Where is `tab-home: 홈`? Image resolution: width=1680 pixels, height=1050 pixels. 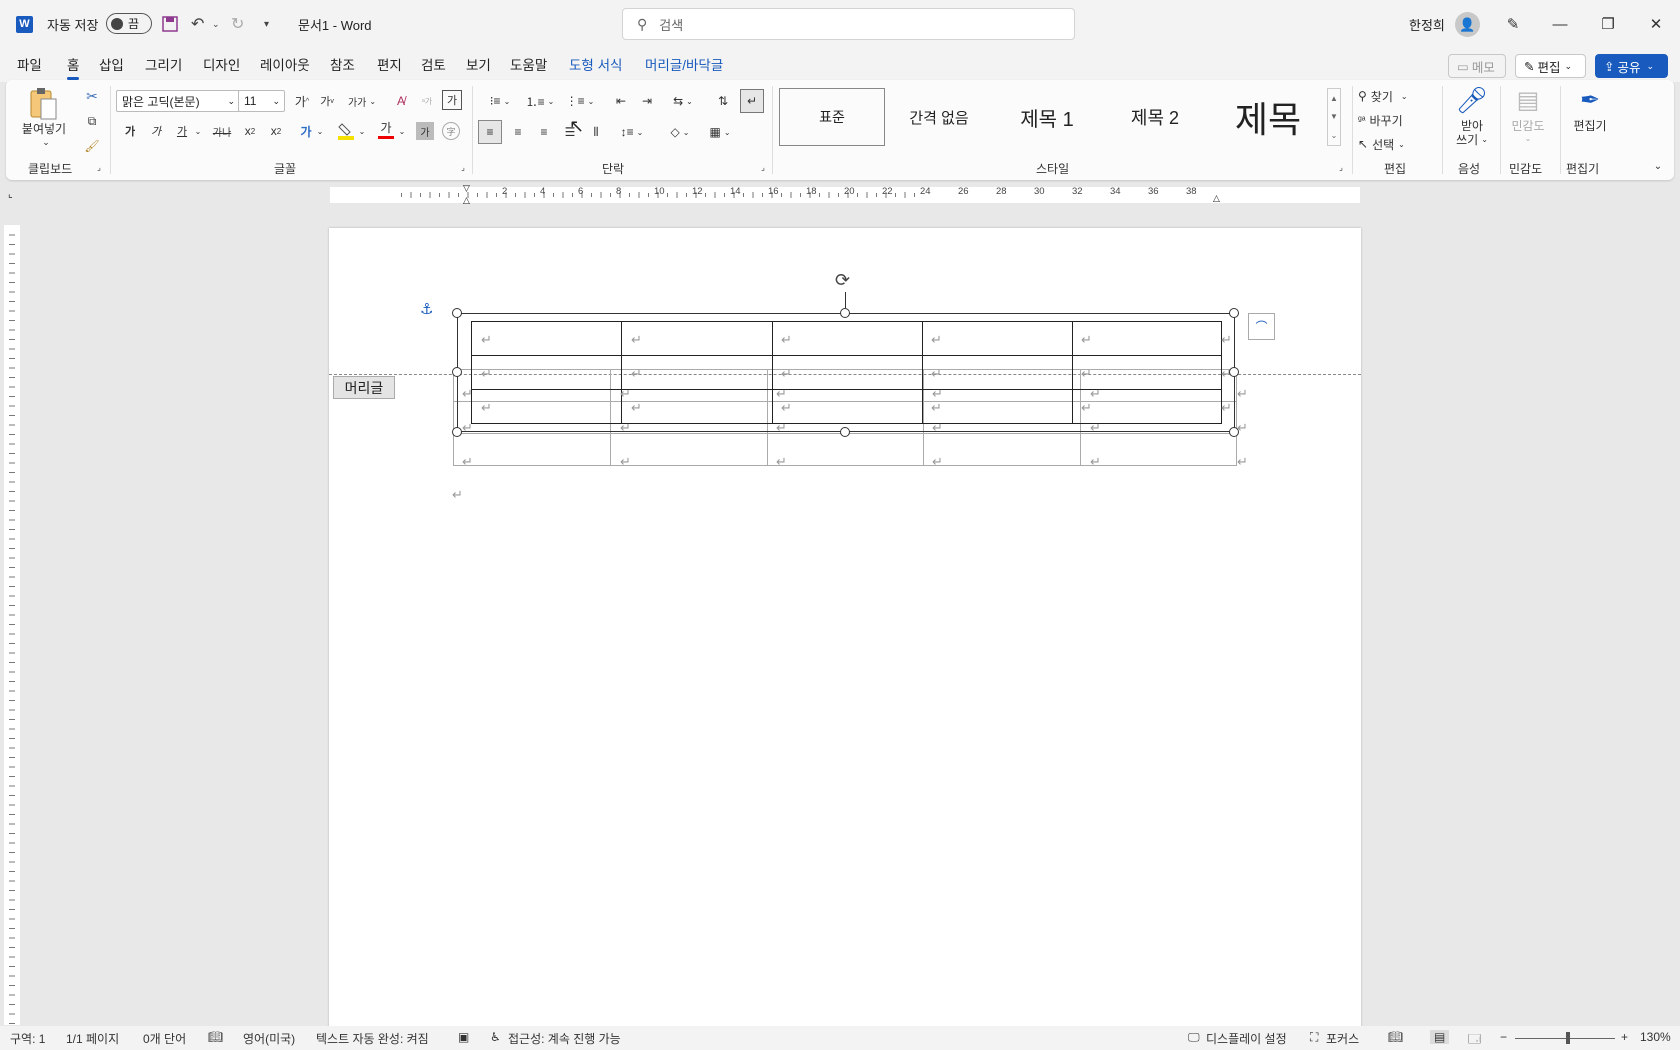
tab-home: 홈 is located at coordinates (73, 67).